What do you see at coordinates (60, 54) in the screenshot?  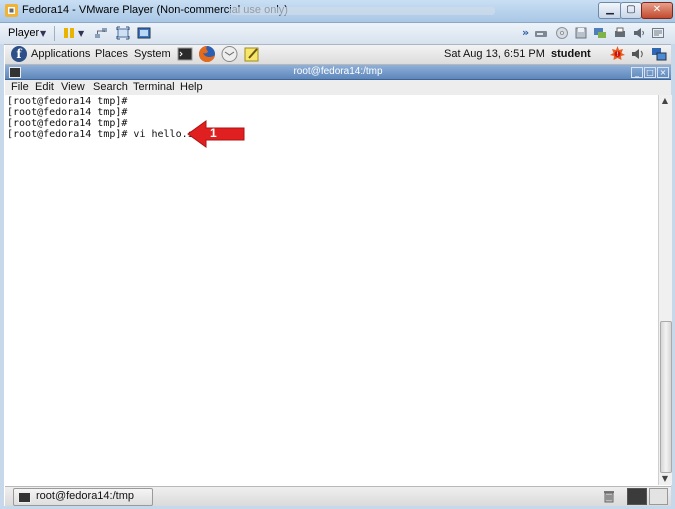 I see `applications-menu: Applications` at bounding box center [60, 54].